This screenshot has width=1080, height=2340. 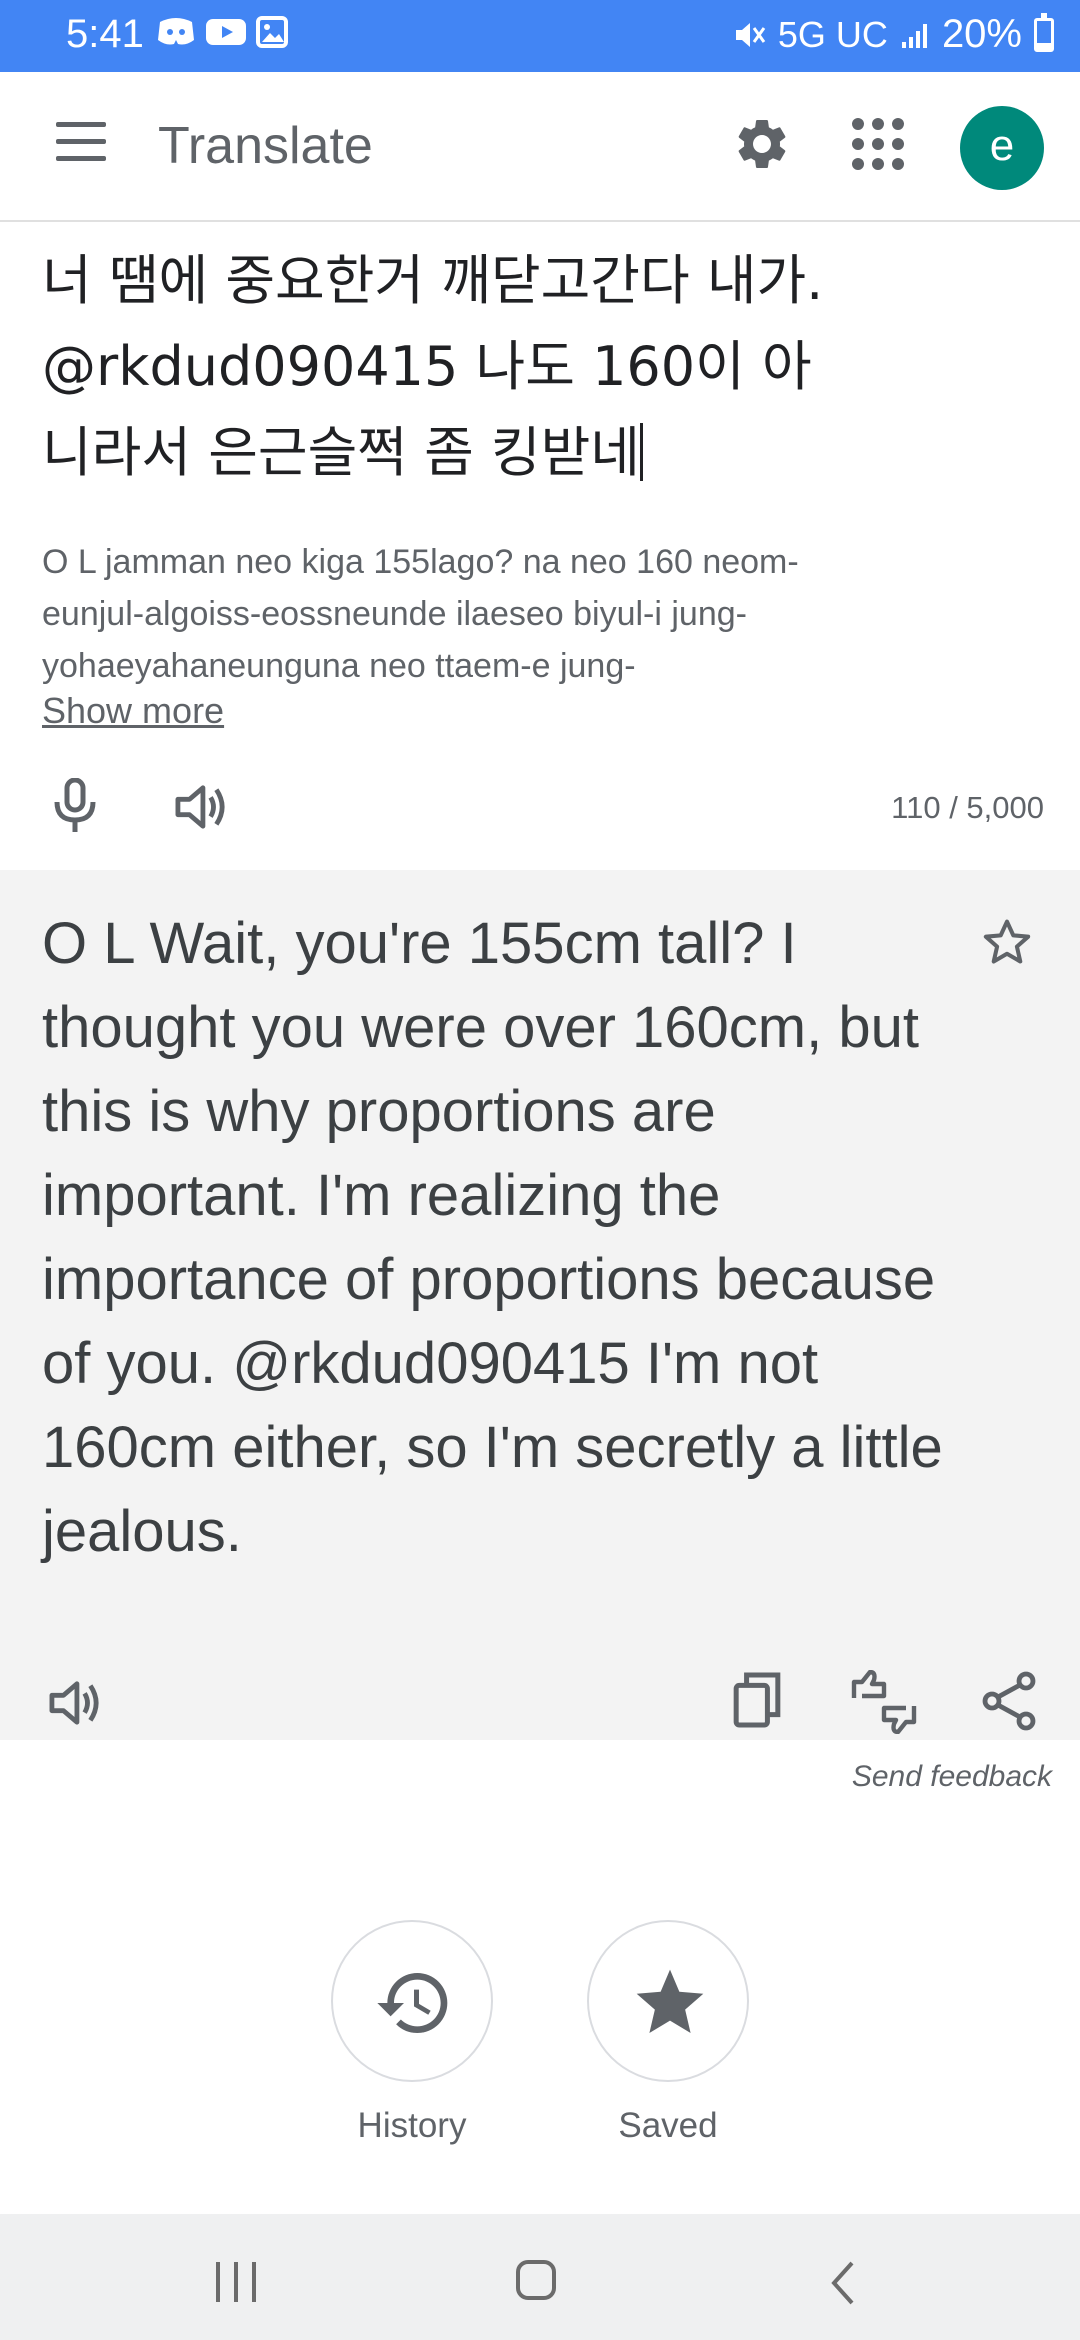 I want to click on battery-icon, so click(x=1044, y=32).